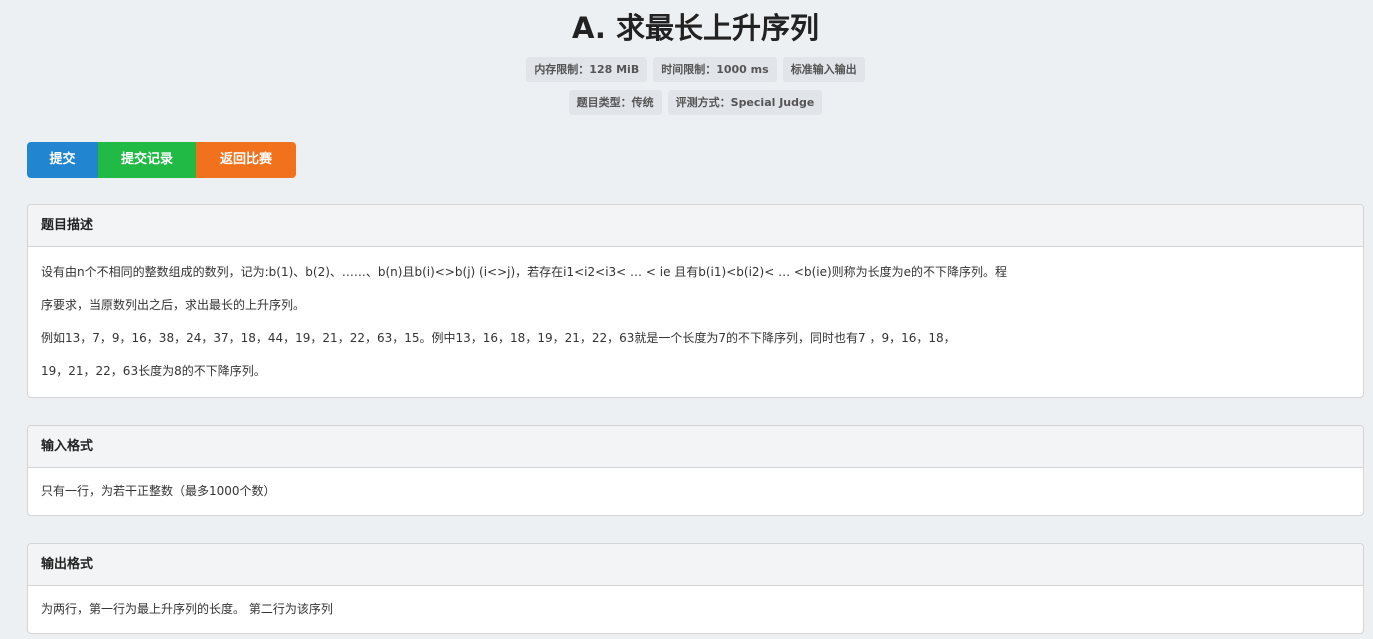 The width and height of the screenshot is (1373, 639). I want to click on input-format-section: 输入格式 只有一行，为若干正整数（最多1000个数）, so click(695, 470).